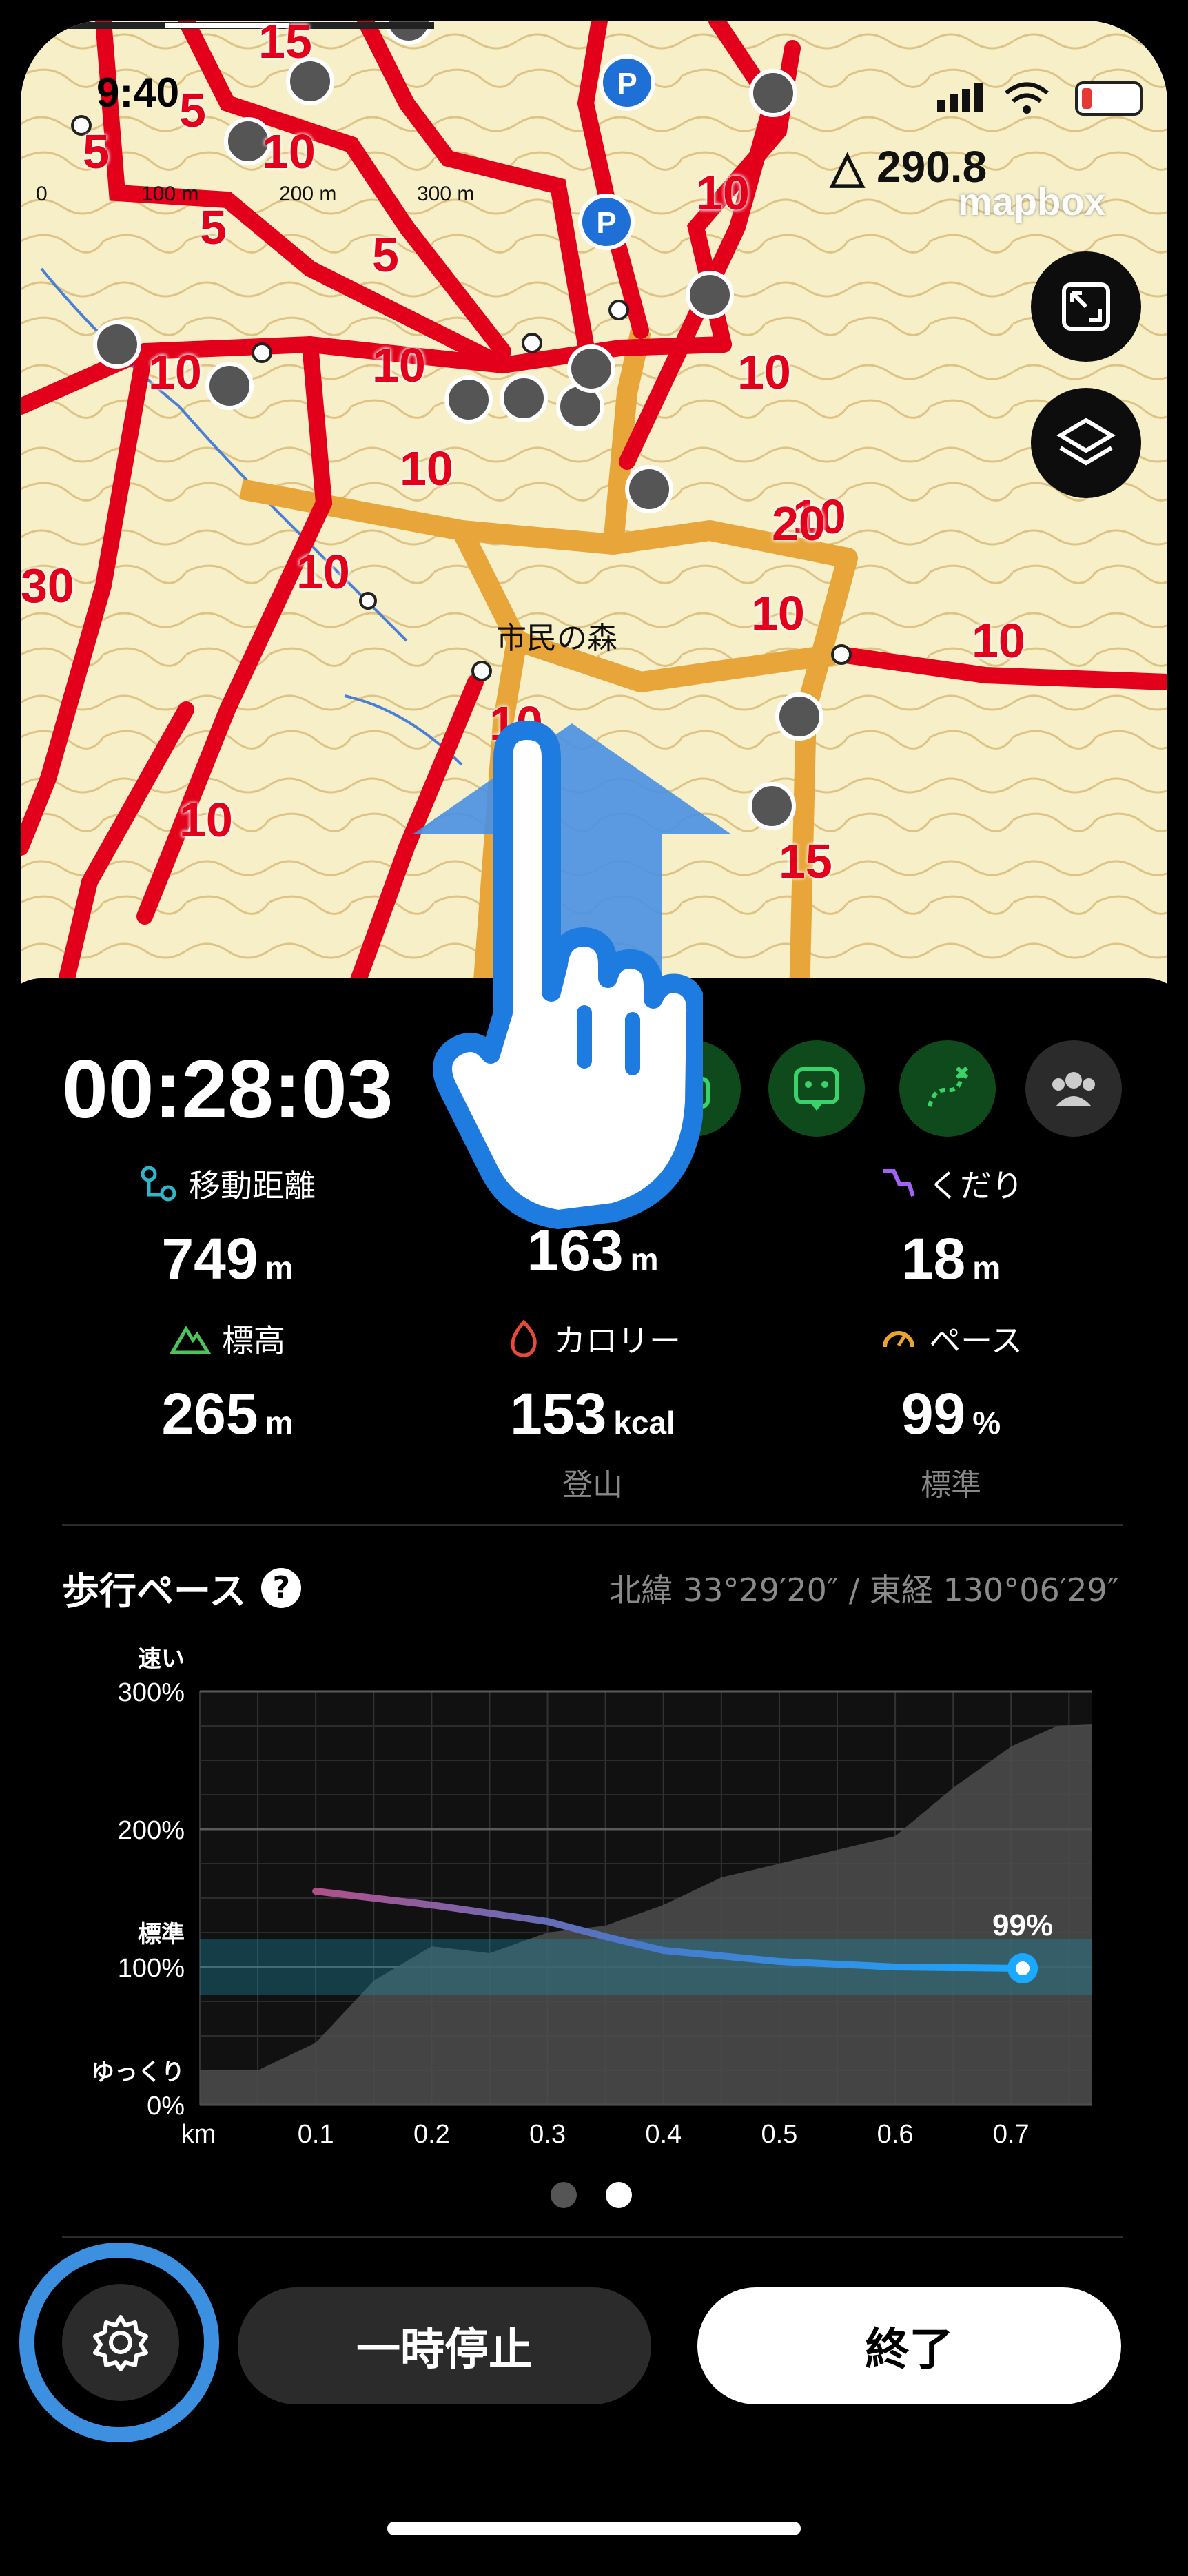 The width and height of the screenshot is (1188, 2576). I want to click on chart-x-tick-label: 0.4, so click(663, 2134).